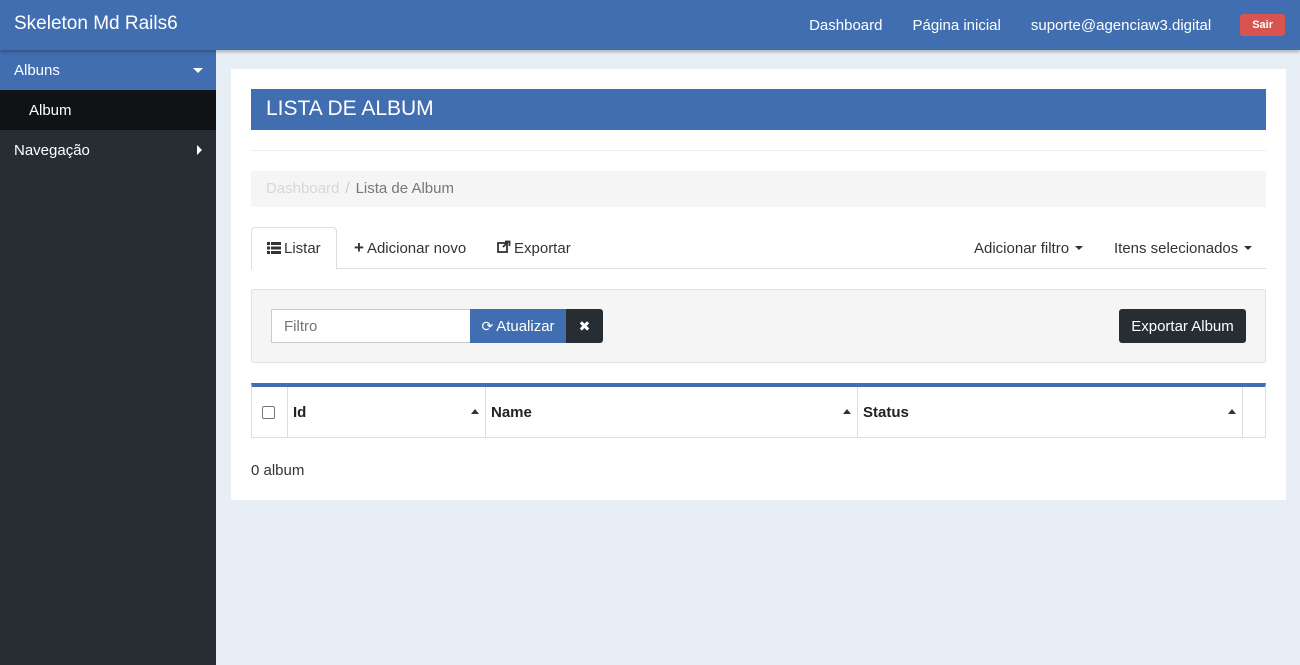 This screenshot has width=1300, height=665. I want to click on column-label: Name, so click(511, 412).